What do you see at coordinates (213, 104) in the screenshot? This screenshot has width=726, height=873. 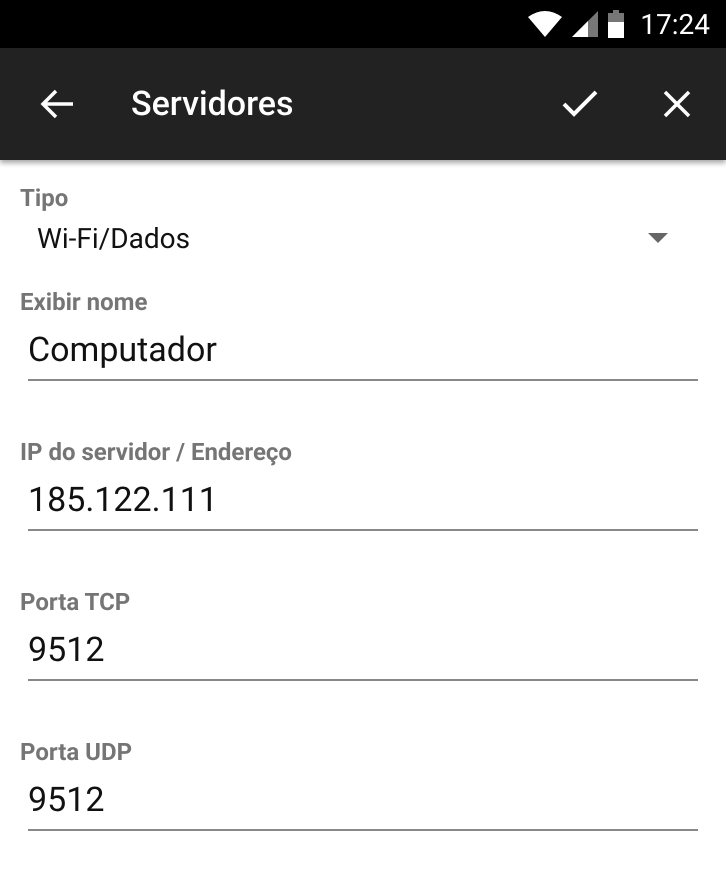 I see `screen-title: Servidores` at bounding box center [213, 104].